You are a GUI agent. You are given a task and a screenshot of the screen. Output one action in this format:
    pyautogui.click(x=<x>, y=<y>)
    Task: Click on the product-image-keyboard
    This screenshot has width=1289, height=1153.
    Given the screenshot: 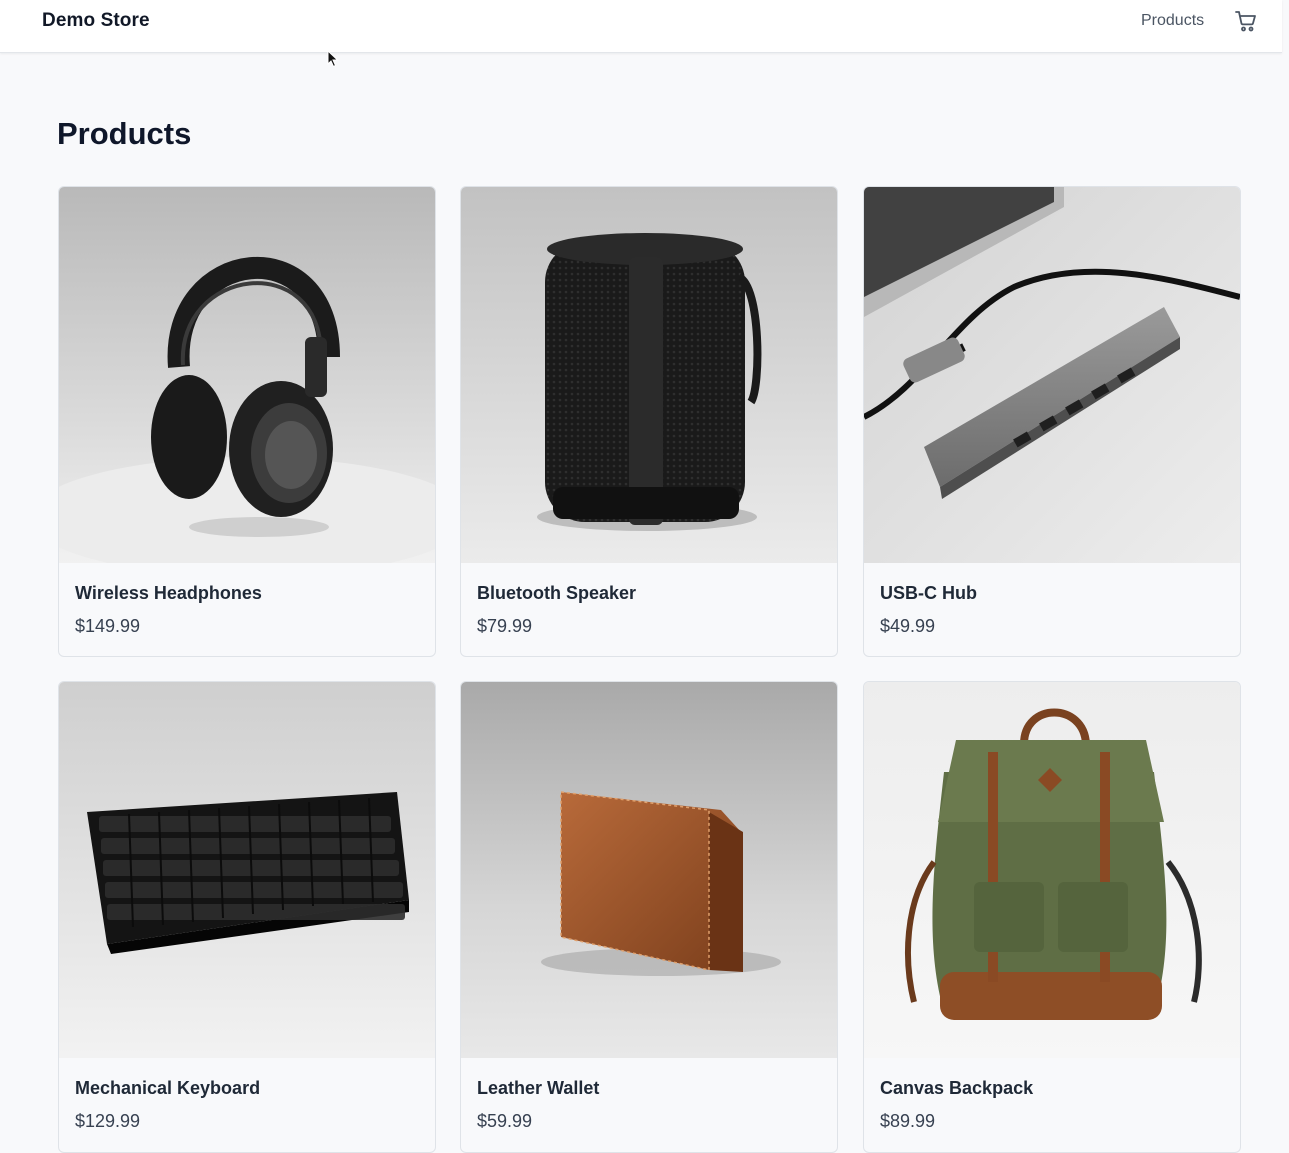 What is the action you would take?
    pyautogui.click(x=247, y=870)
    